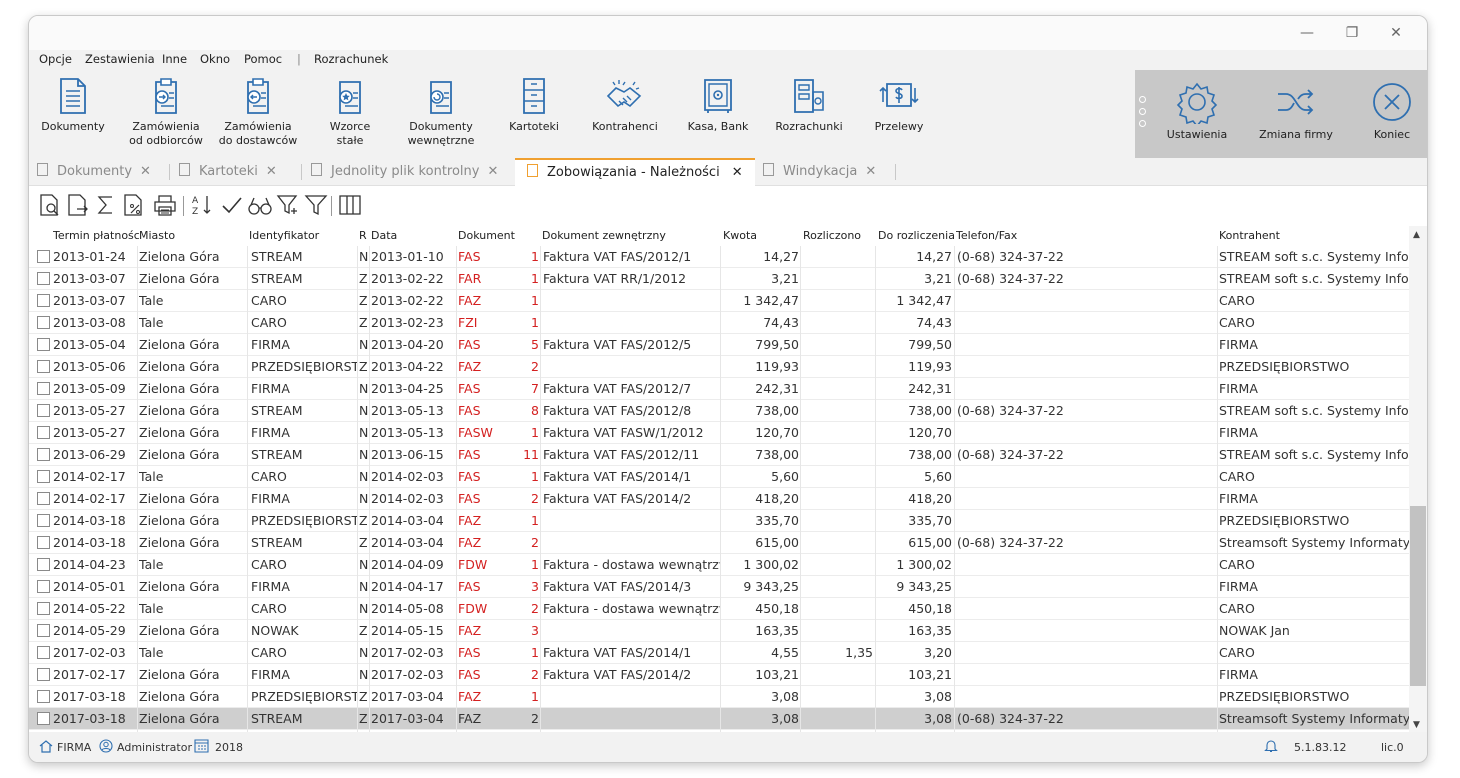 This screenshot has height=778, width=1460. What do you see at coordinates (1418, 479) in the screenshot?
I see `vertical-scrollbar: ▲ ▼` at bounding box center [1418, 479].